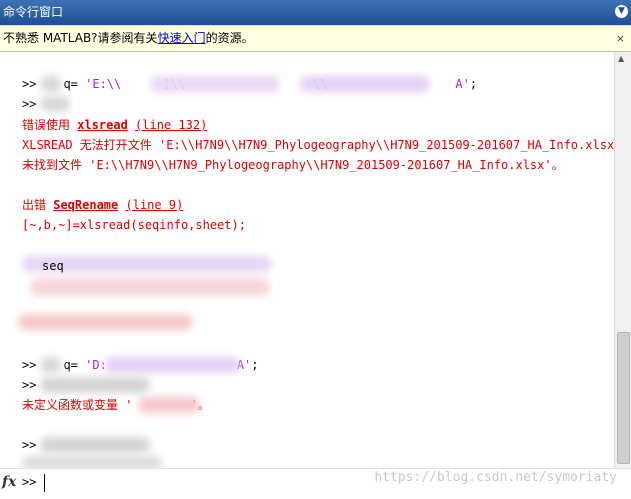  I want to click on text-cursor, so click(44, 483).